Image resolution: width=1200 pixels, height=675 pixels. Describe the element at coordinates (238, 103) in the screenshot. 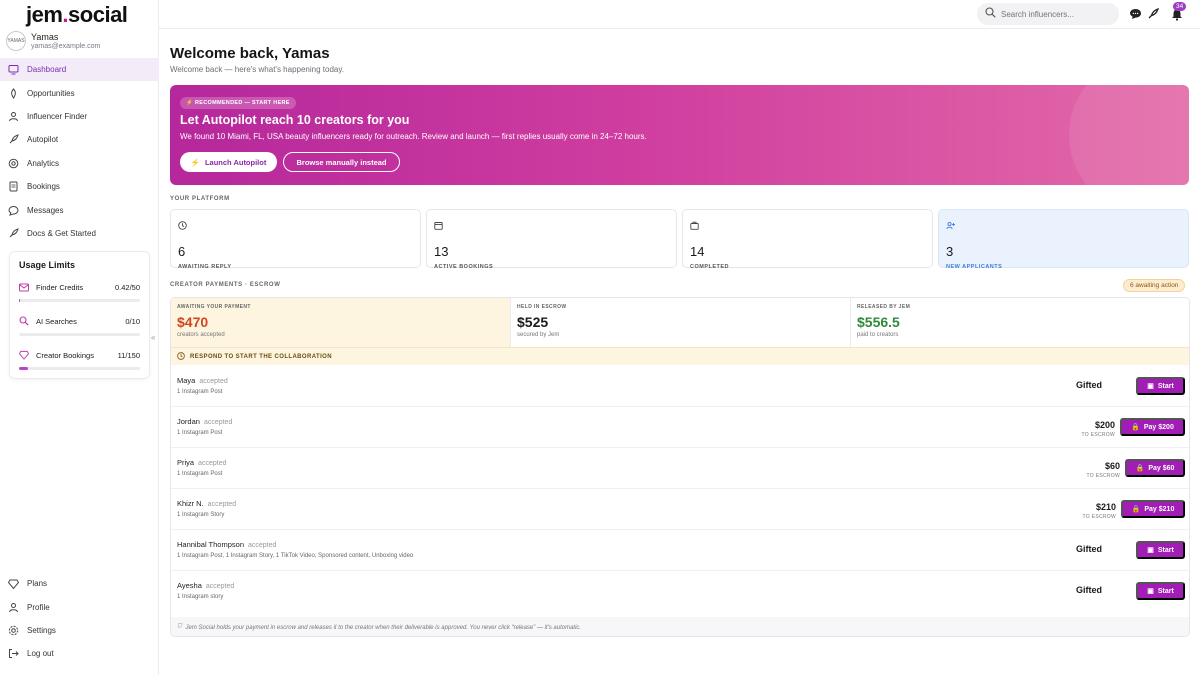

I see `hero-tag: ⚡ RECOMMENDED — START HERE` at that location.